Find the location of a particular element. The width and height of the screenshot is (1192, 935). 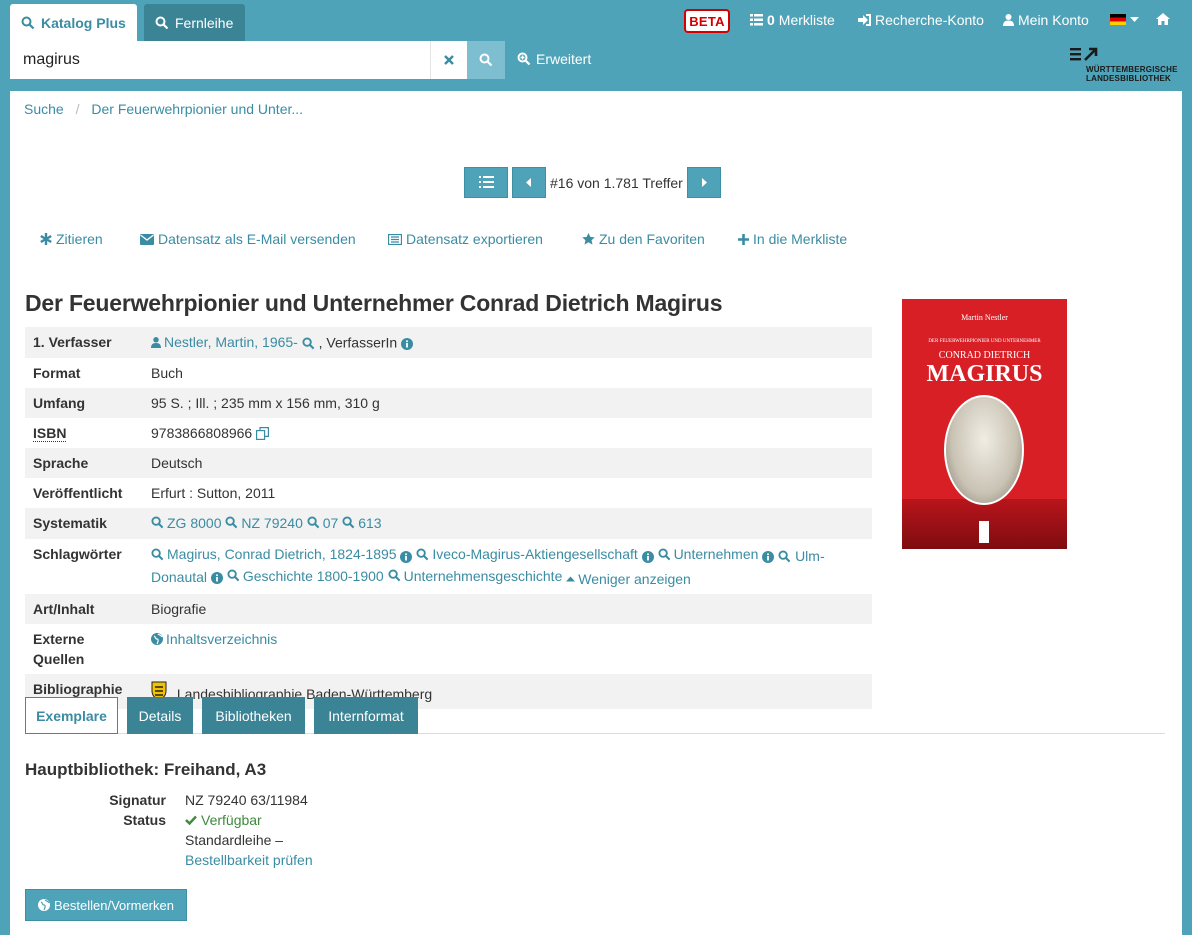

clear-search-button is located at coordinates (448, 60).